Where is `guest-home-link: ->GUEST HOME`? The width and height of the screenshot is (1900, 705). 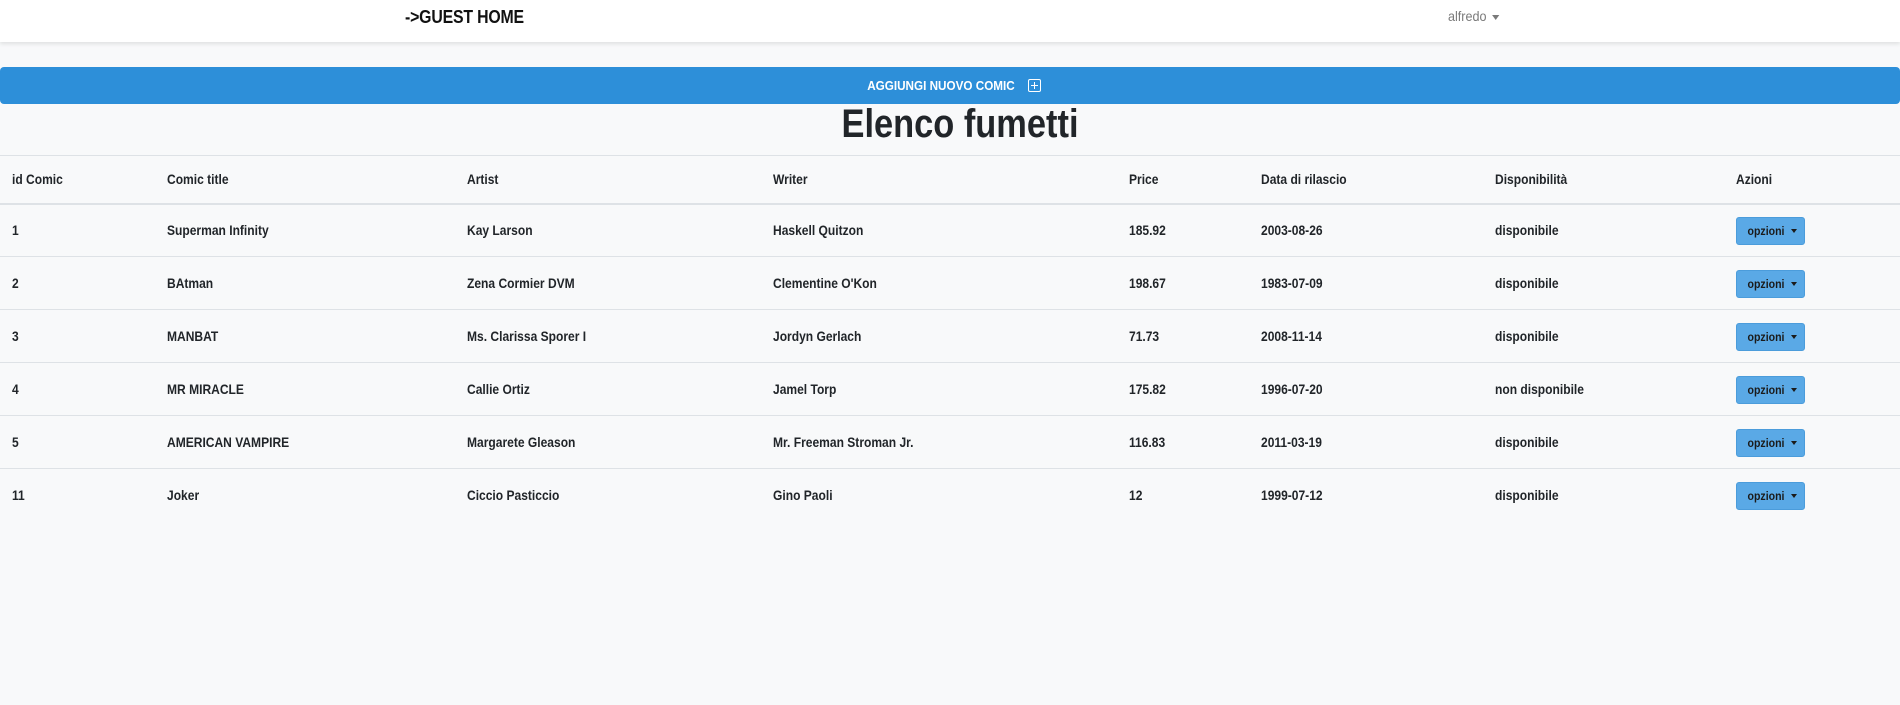
guest-home-link: ->GUEST HOME is located at coordinates (464, 17).